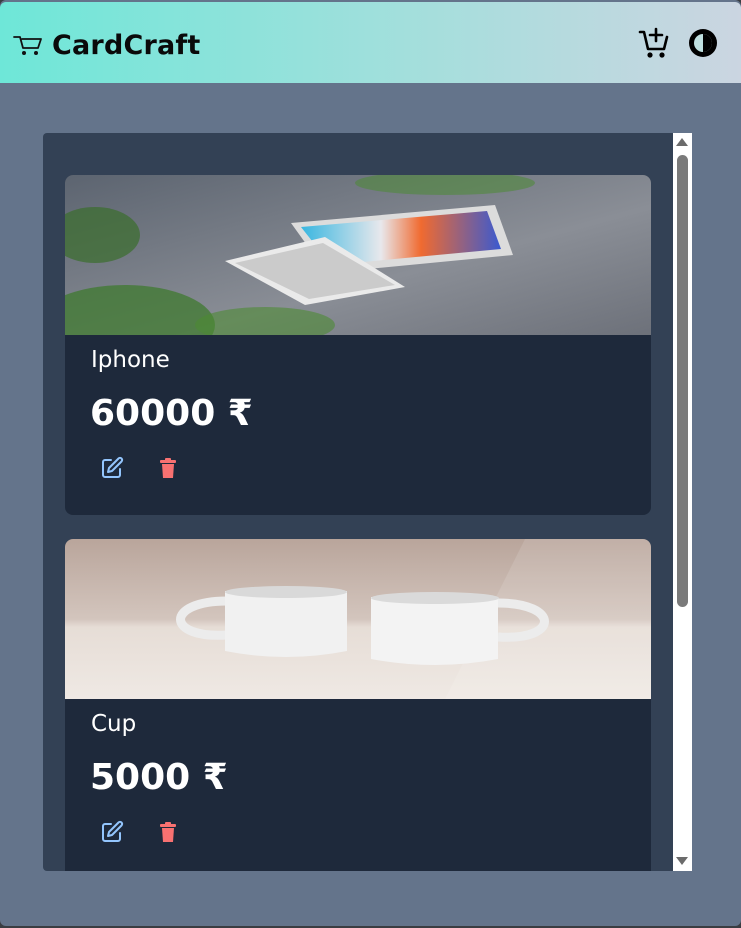 The image size is (741, 928). What do you see at coordinates (358, 255) in the screenshot?
I see `iphone-photo` at bounding box center [358, 255].